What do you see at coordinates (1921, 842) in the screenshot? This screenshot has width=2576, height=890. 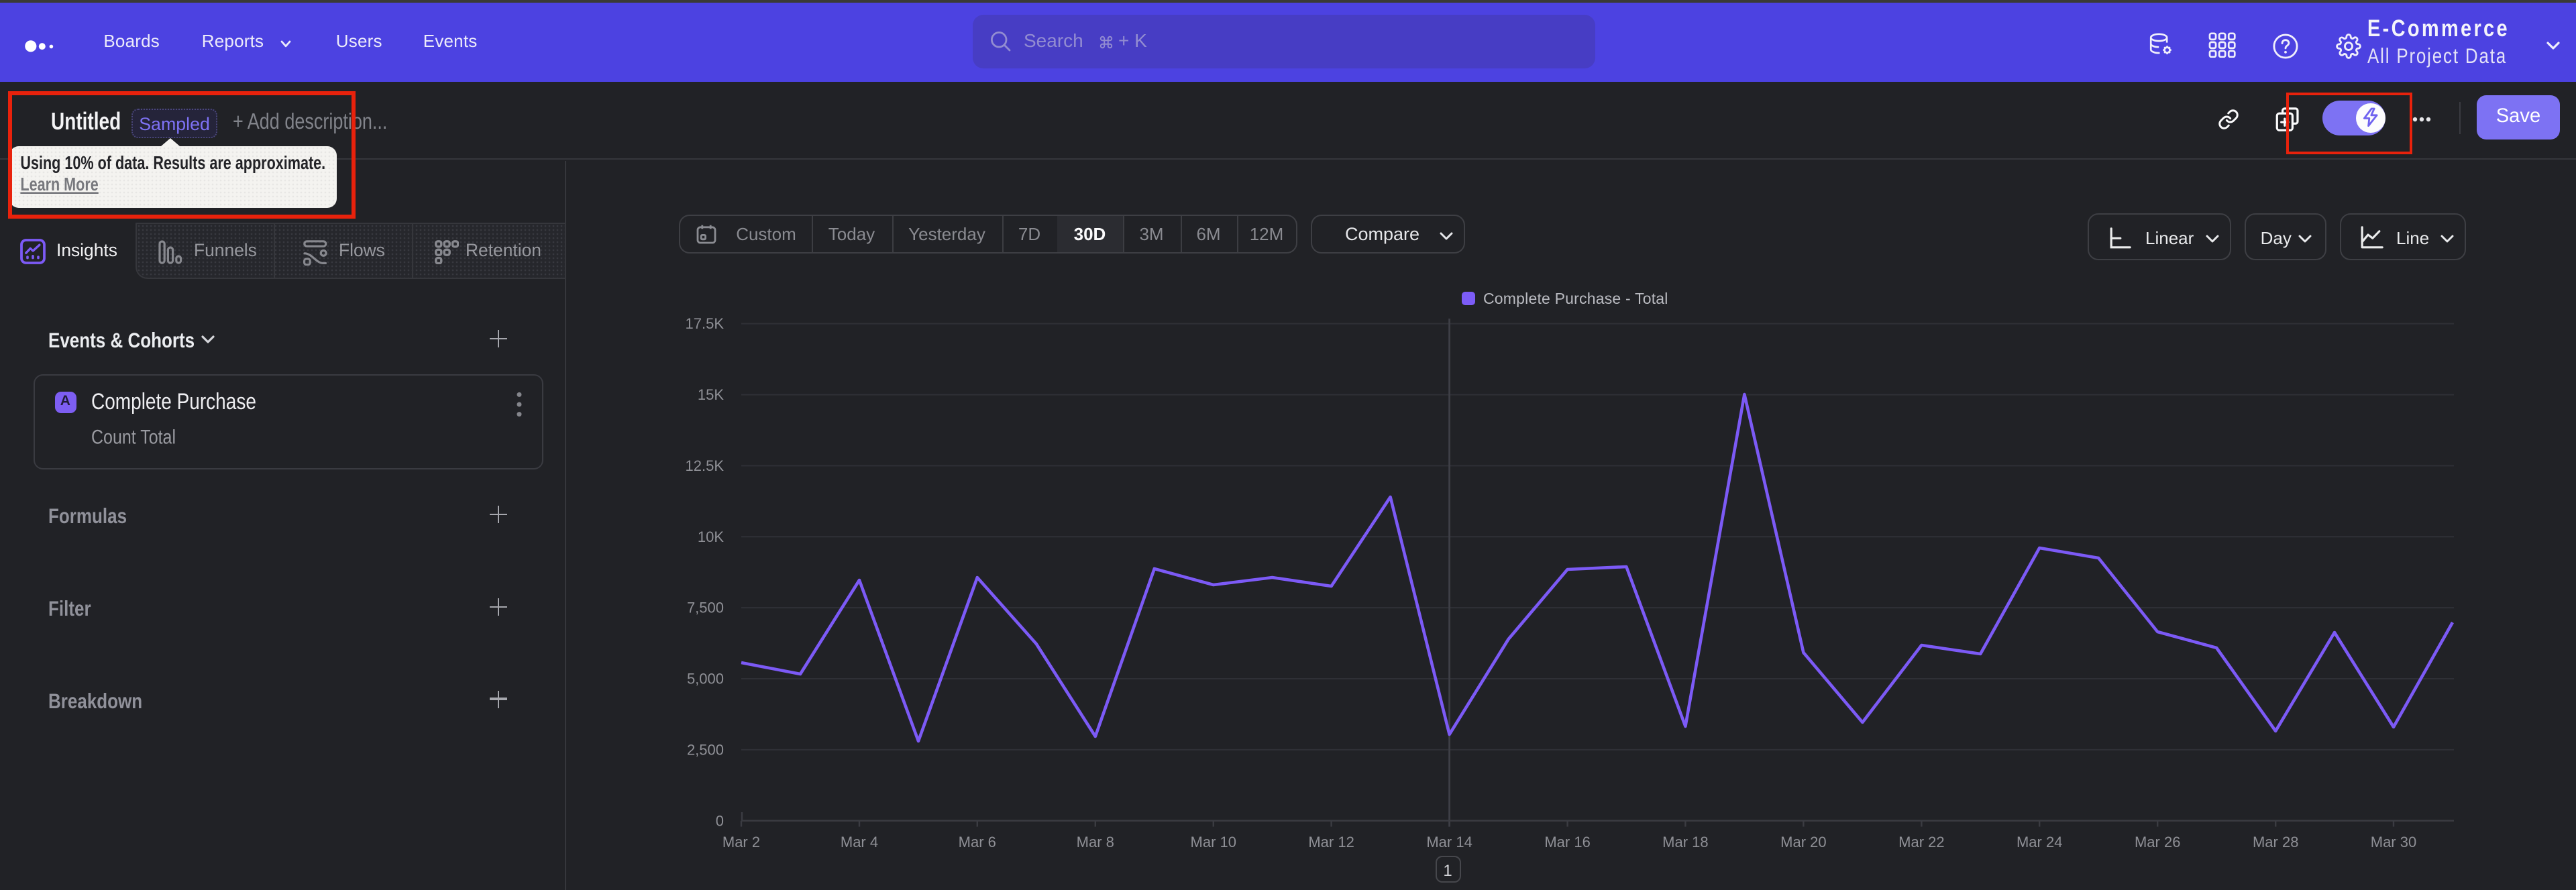 I see `svg-text: Mar 22` at bounding box center [1921, 842].